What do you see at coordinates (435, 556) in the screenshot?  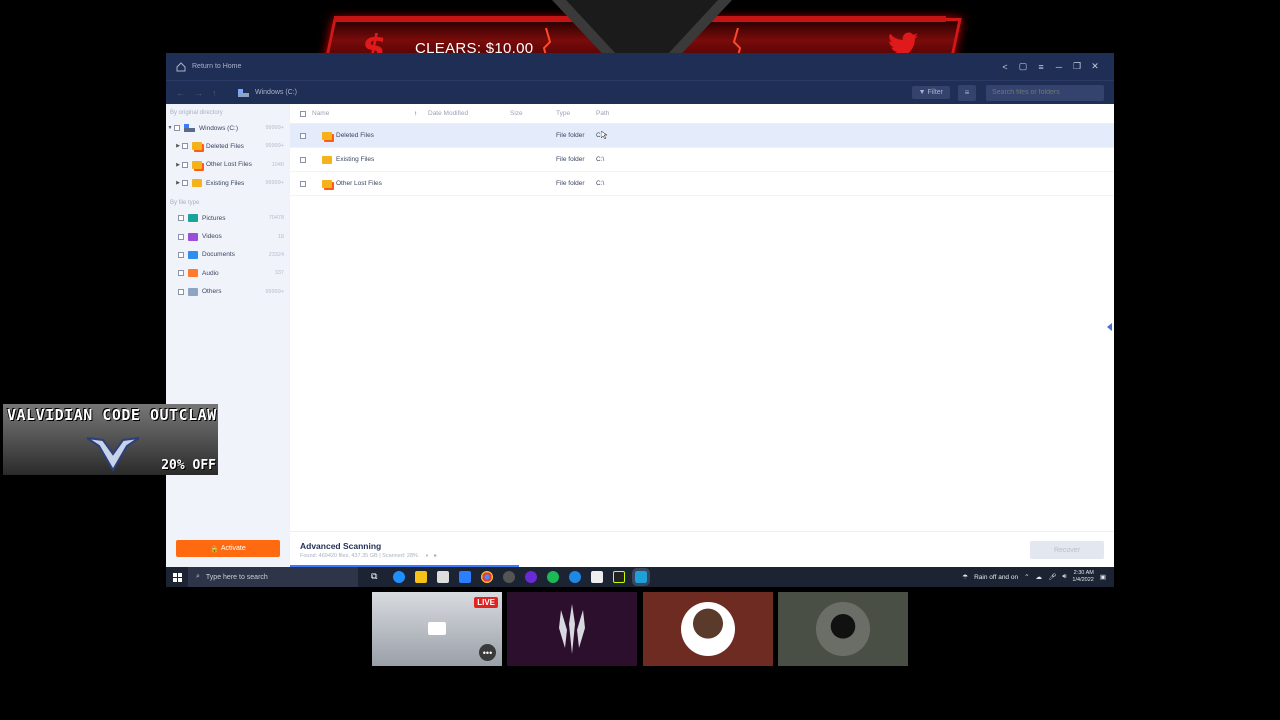 I see `stop-icon: ⏹` at bounding box center [435, 556].